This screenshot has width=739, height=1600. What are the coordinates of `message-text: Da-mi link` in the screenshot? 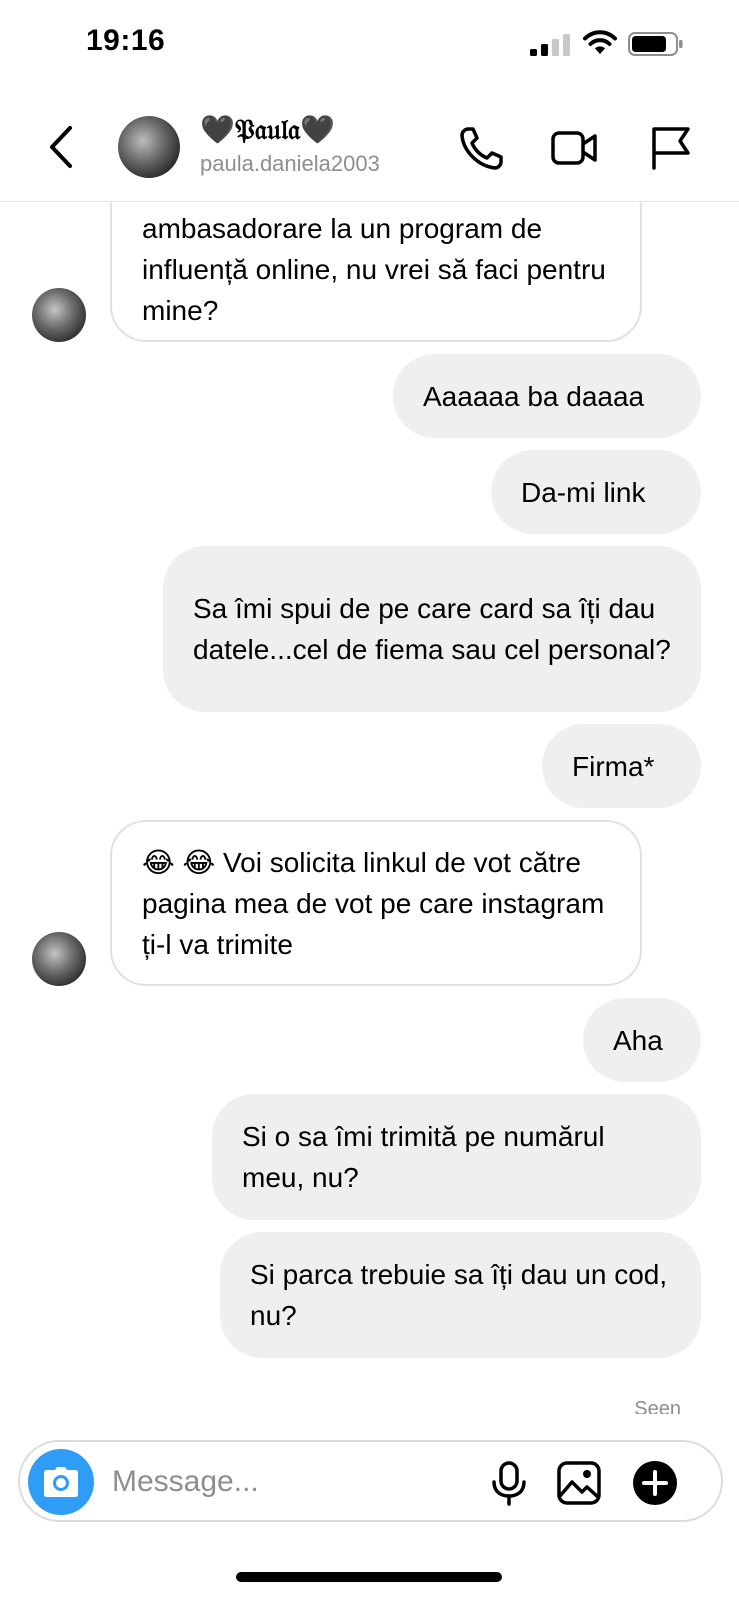 It's located at (583, 492).